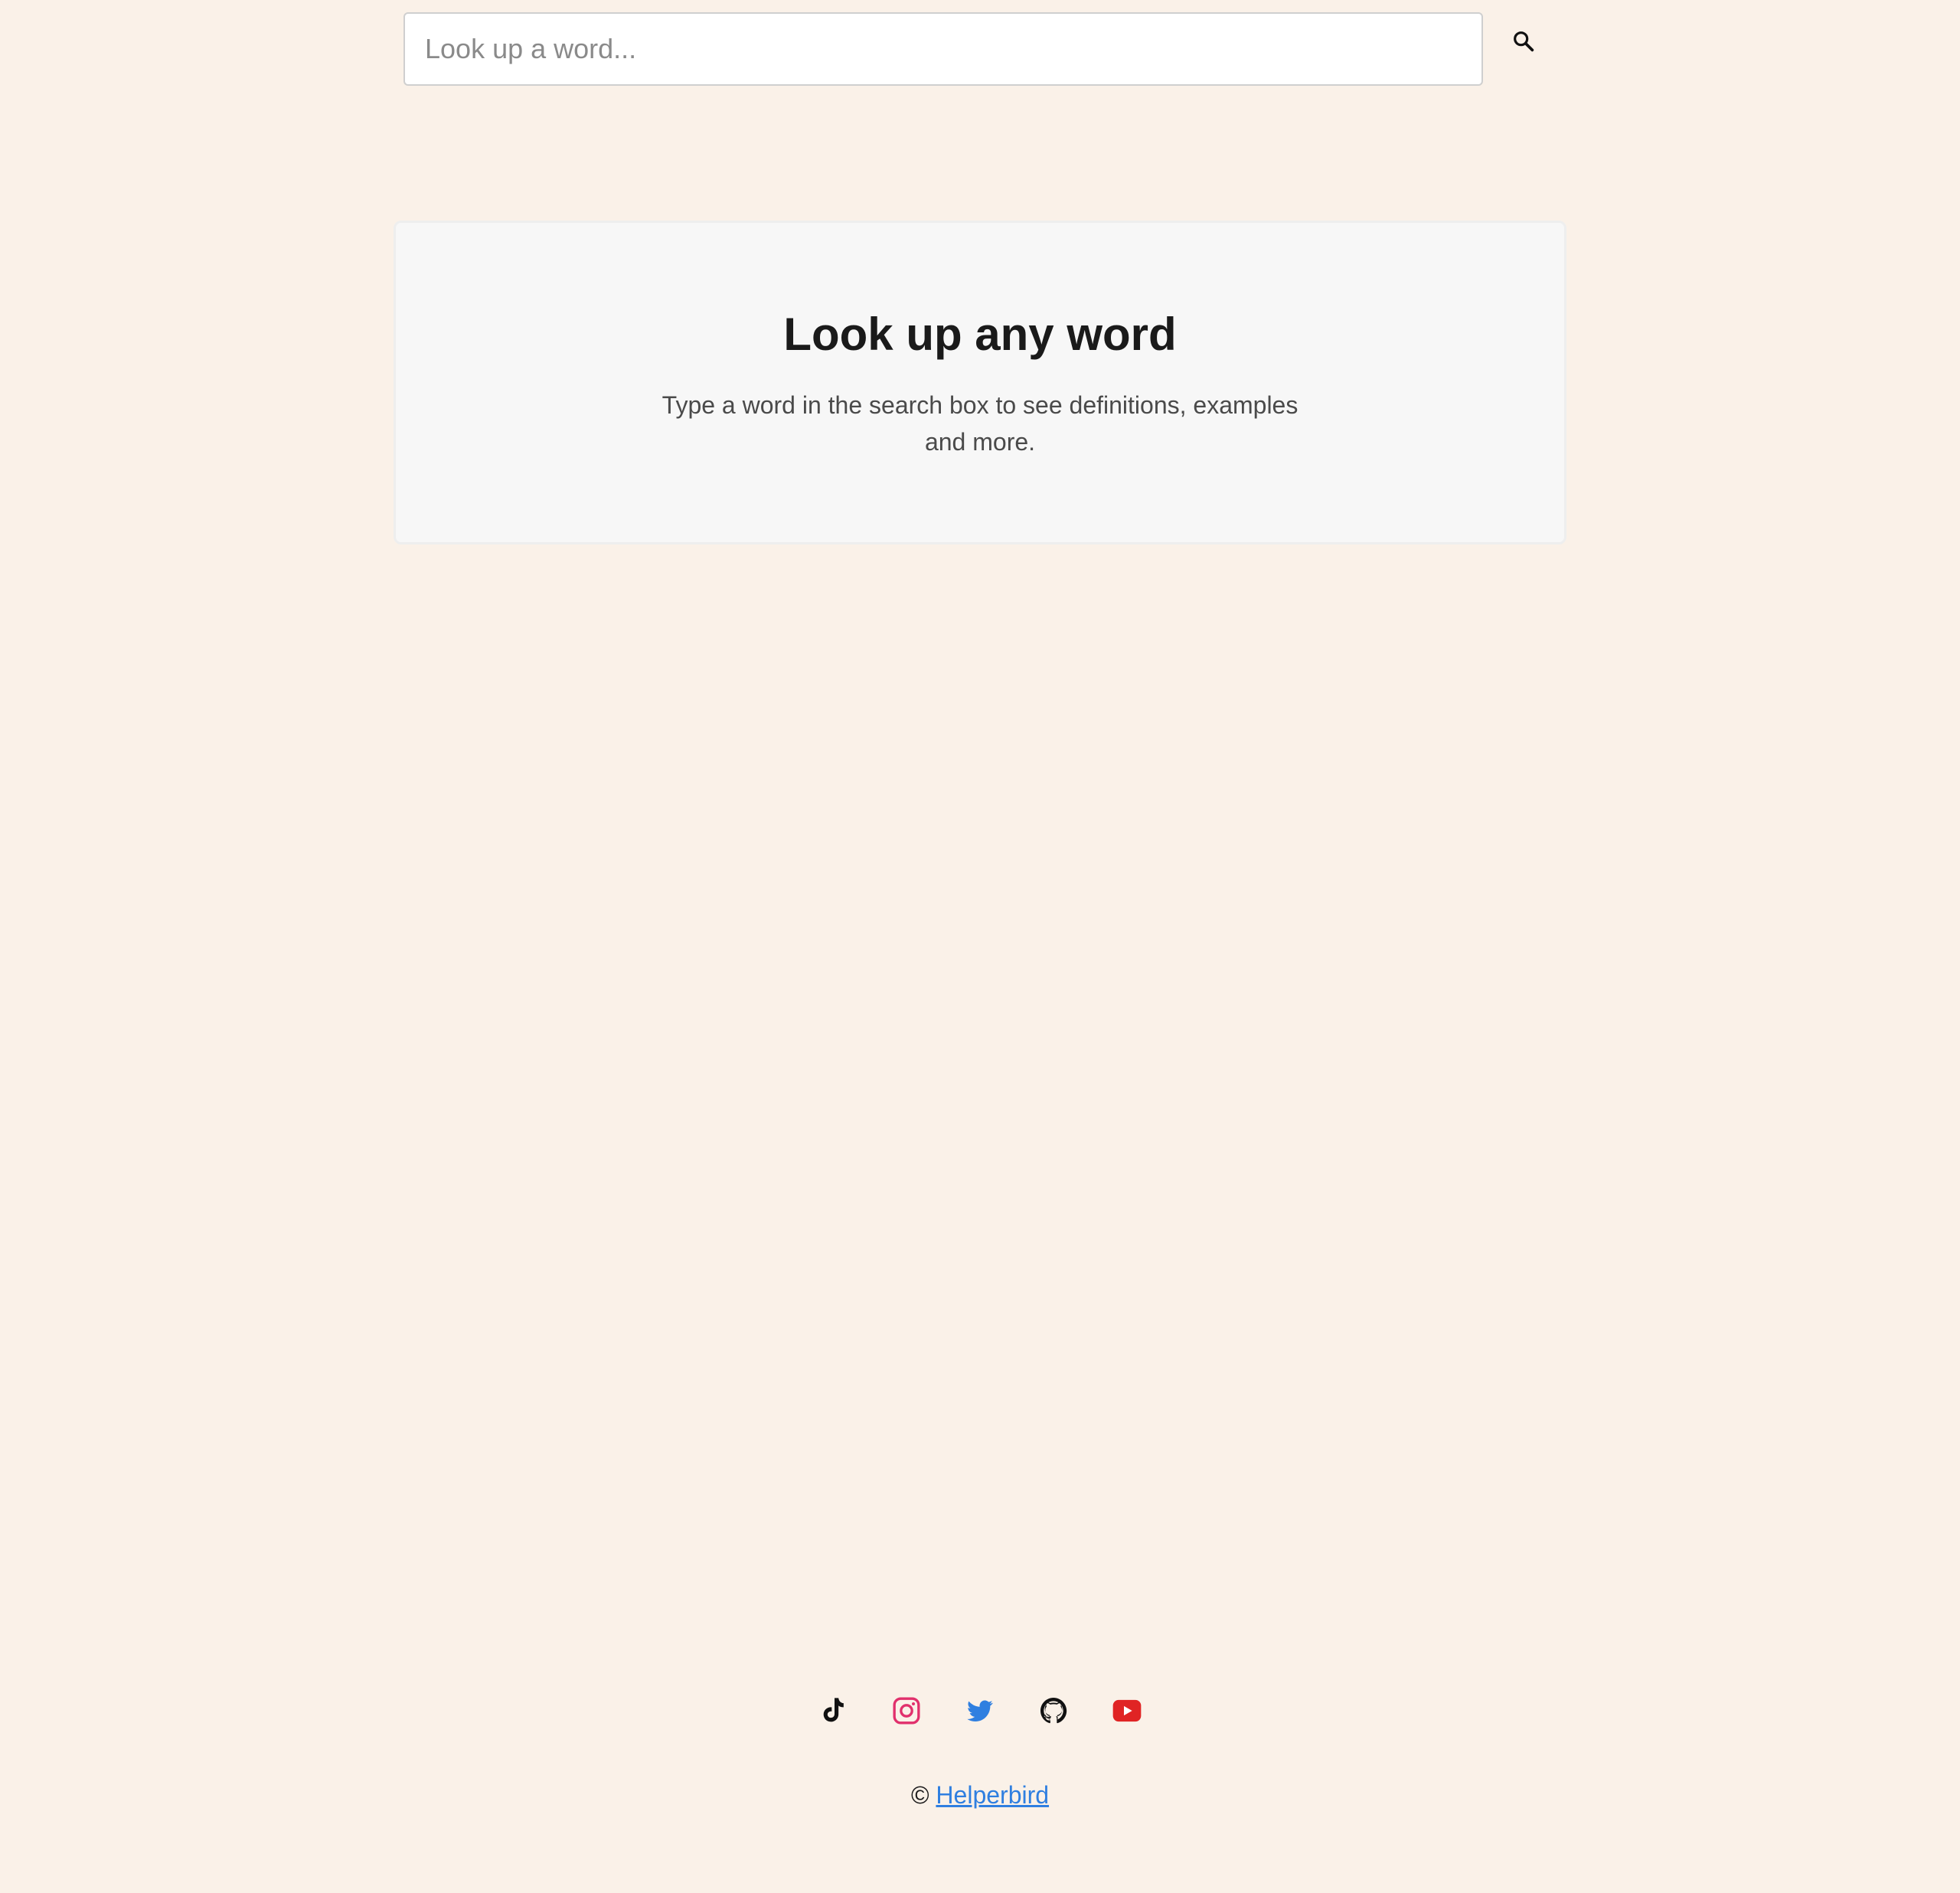 The image size is (1960, 1893). I want to click on tiktok-link, so click(833, 1710).